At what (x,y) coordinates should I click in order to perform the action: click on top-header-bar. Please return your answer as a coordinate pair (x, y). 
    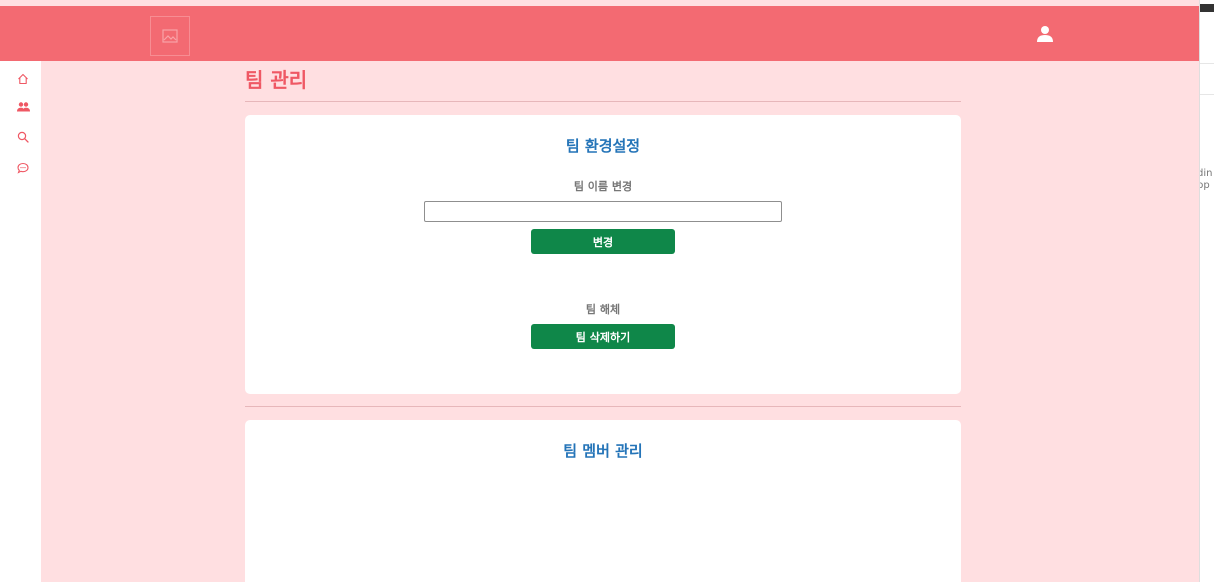
    Looking at the image, I should click on (599, 33).